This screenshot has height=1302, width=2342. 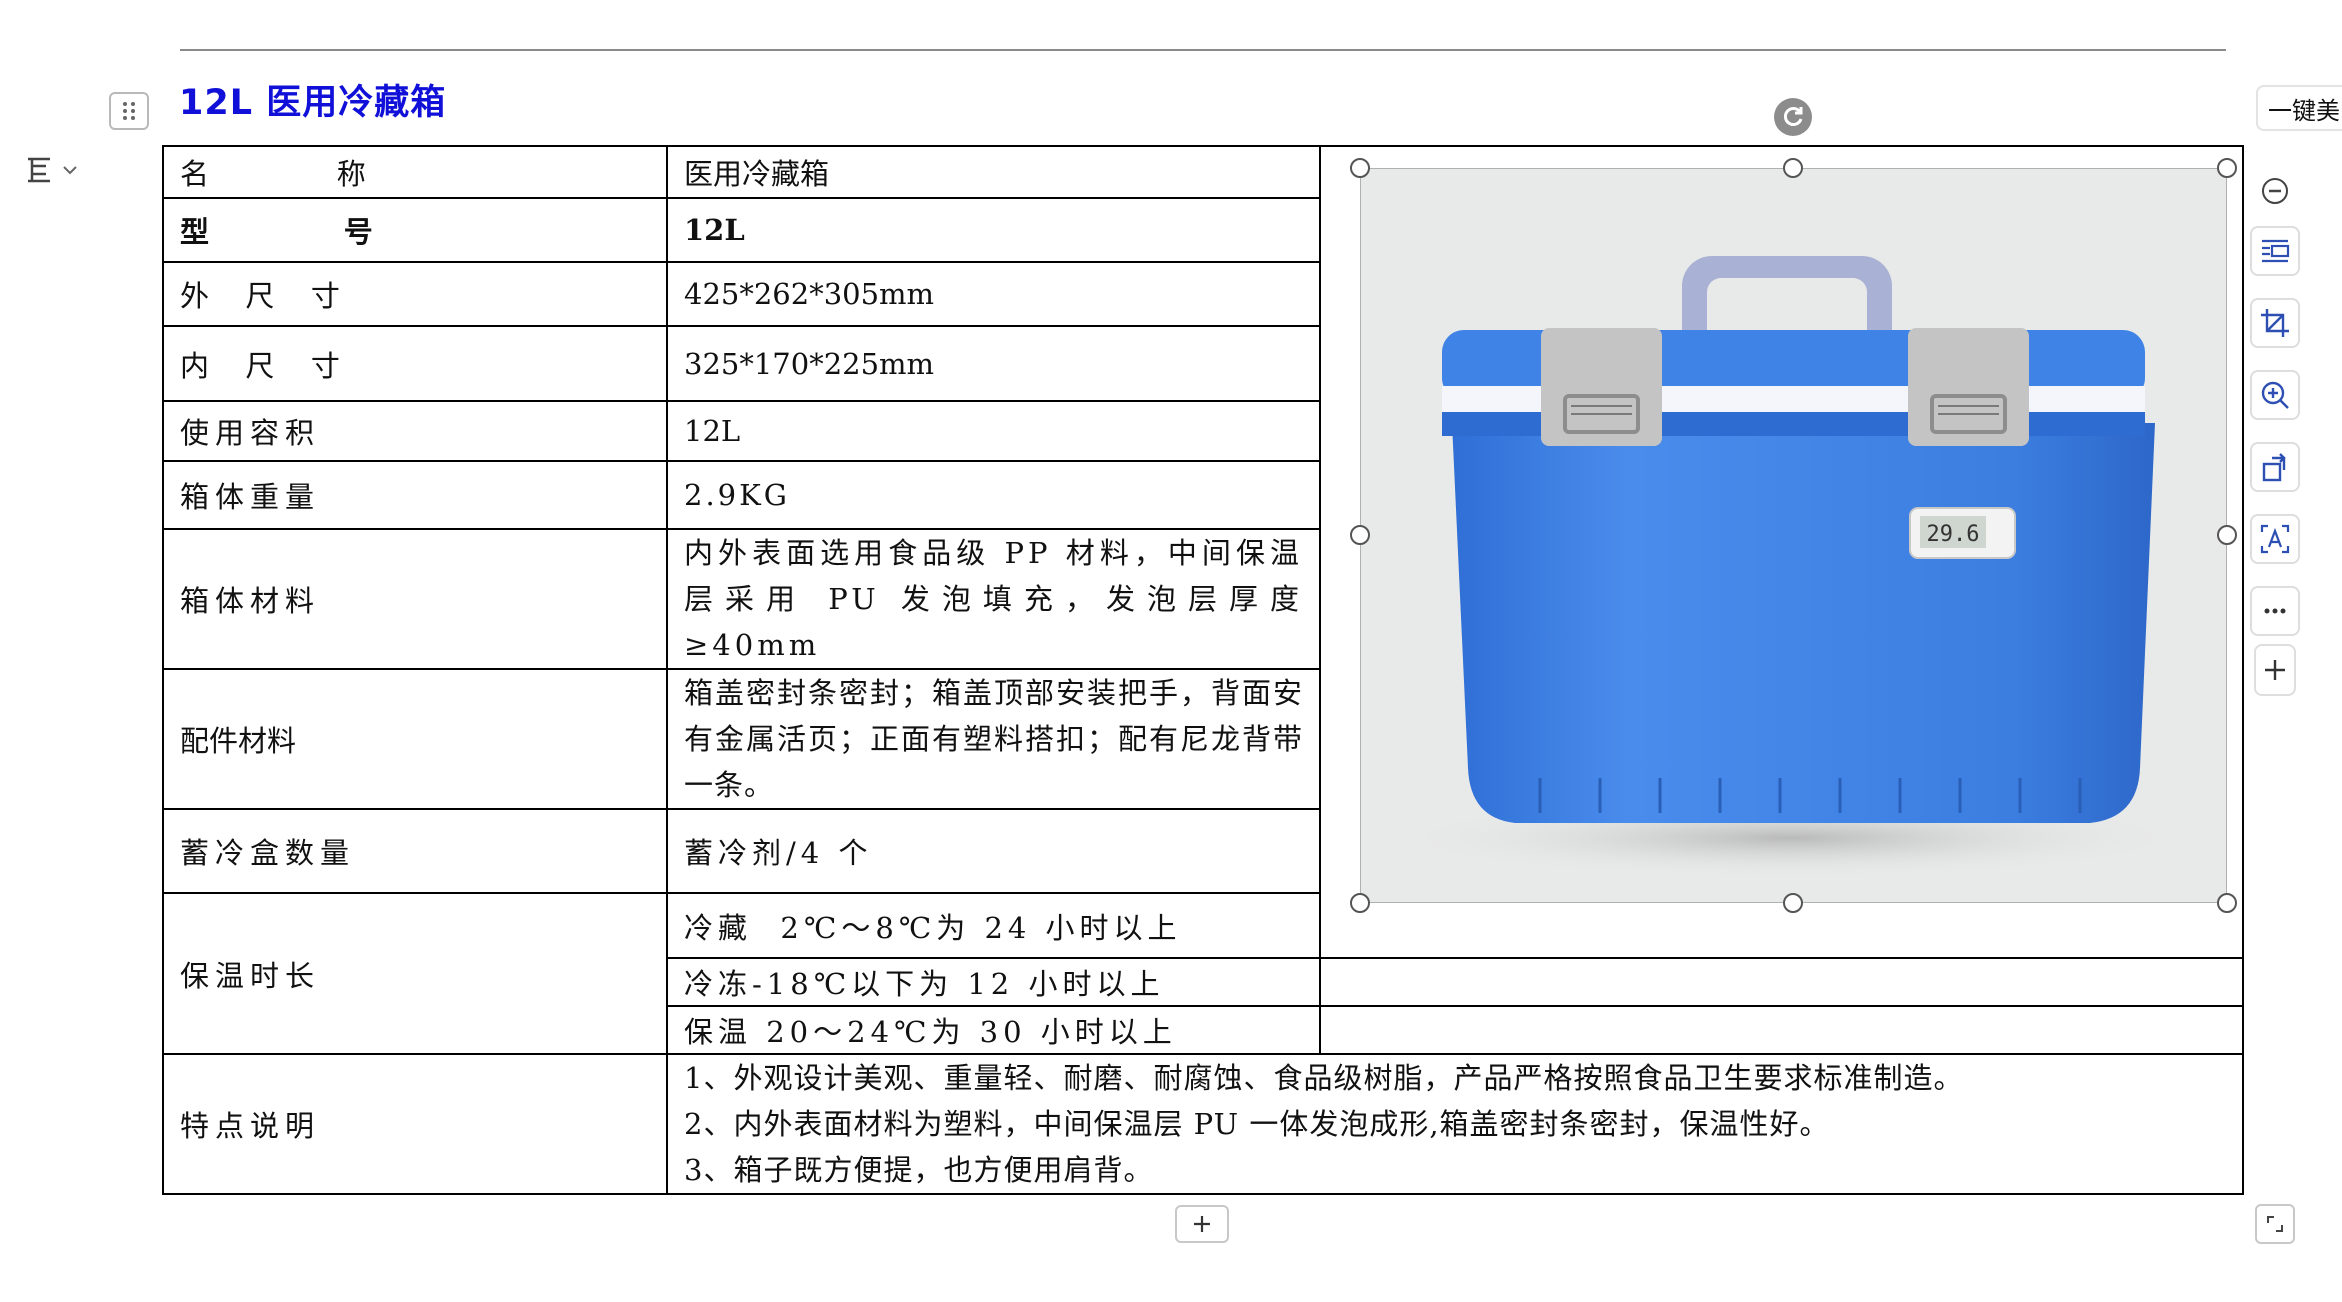 I want to click on label-cell: 箱体材料, so click(x=415, y=599).